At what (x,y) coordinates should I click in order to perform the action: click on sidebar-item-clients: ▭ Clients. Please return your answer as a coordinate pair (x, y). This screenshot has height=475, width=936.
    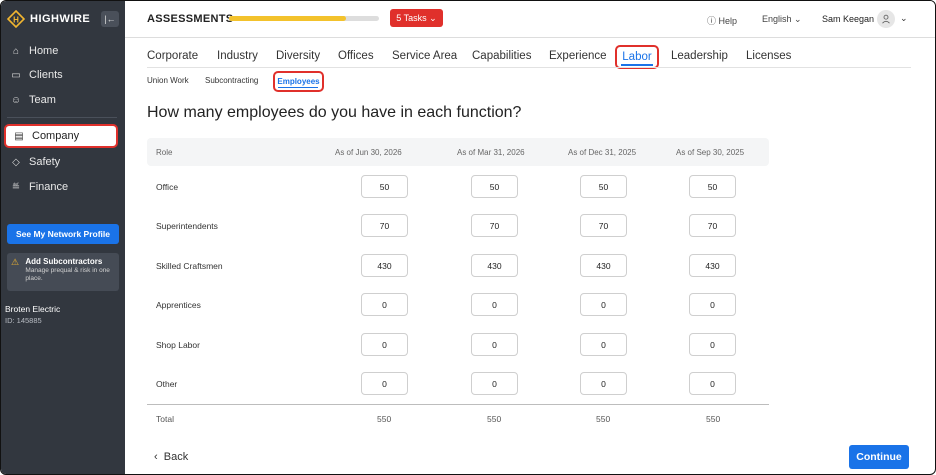
    Looking at the image, I should click on (62, 75).